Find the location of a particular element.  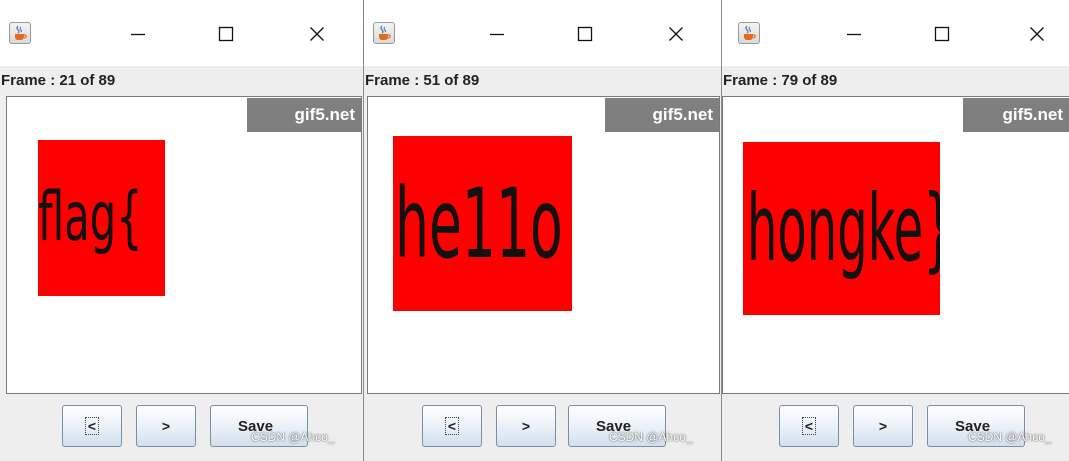

frame-image-text: hongke} is located at coordinates (843, 228).